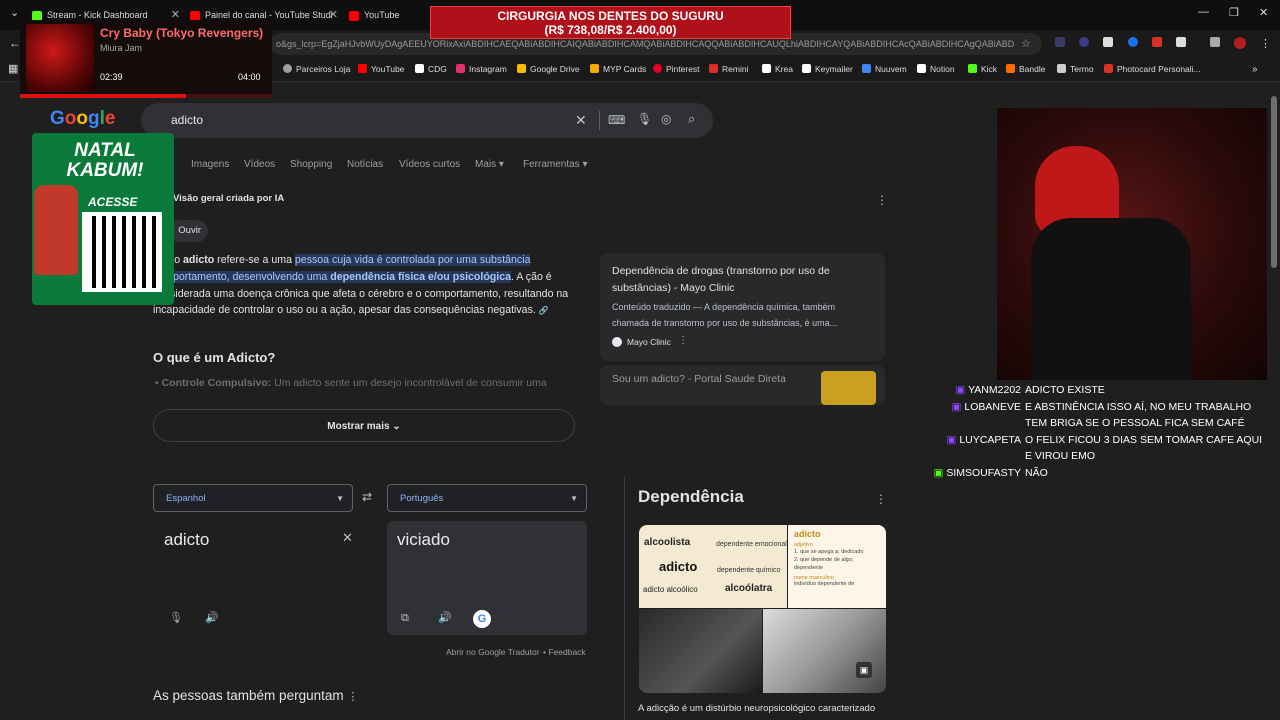 The width and height of the screenshot is (1280, 720). Describe the element at coordinates (1255, 69) in the screenshot. I see `more-bookmarks-icon: »` at that location.